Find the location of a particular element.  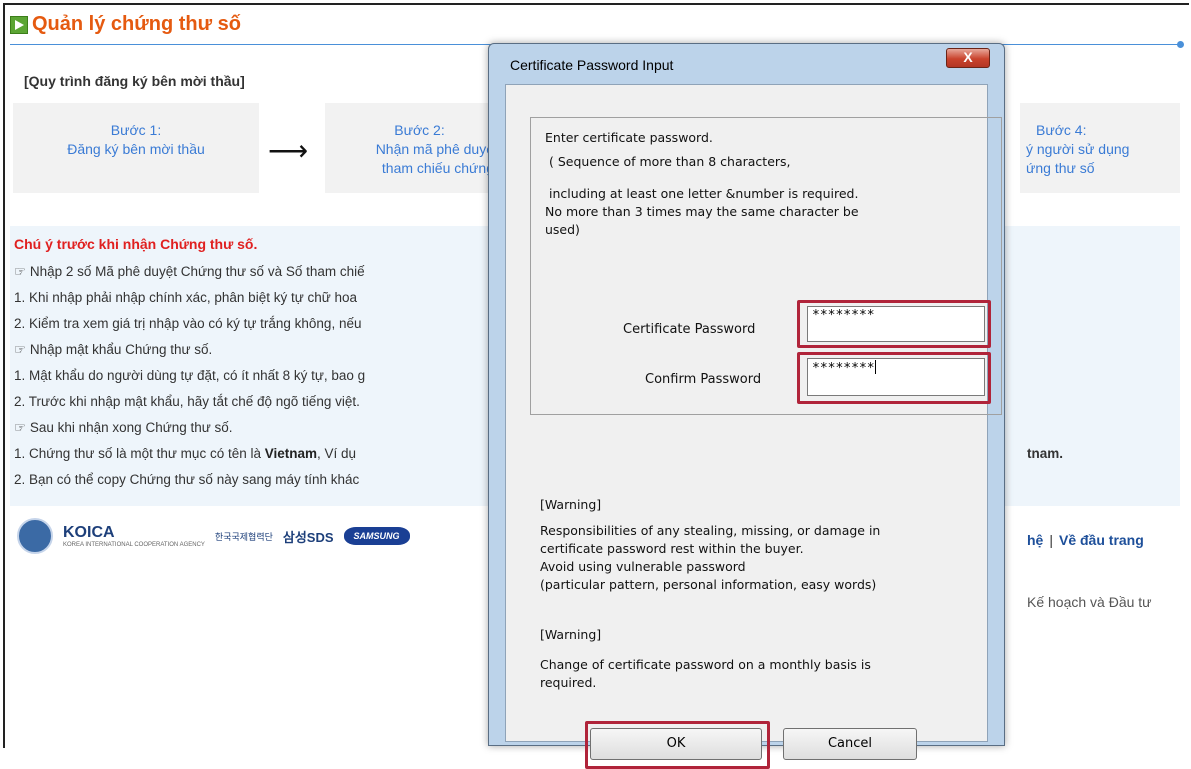

back-to-top-link: Về đầu trang is located at coordinates (1101, 540).